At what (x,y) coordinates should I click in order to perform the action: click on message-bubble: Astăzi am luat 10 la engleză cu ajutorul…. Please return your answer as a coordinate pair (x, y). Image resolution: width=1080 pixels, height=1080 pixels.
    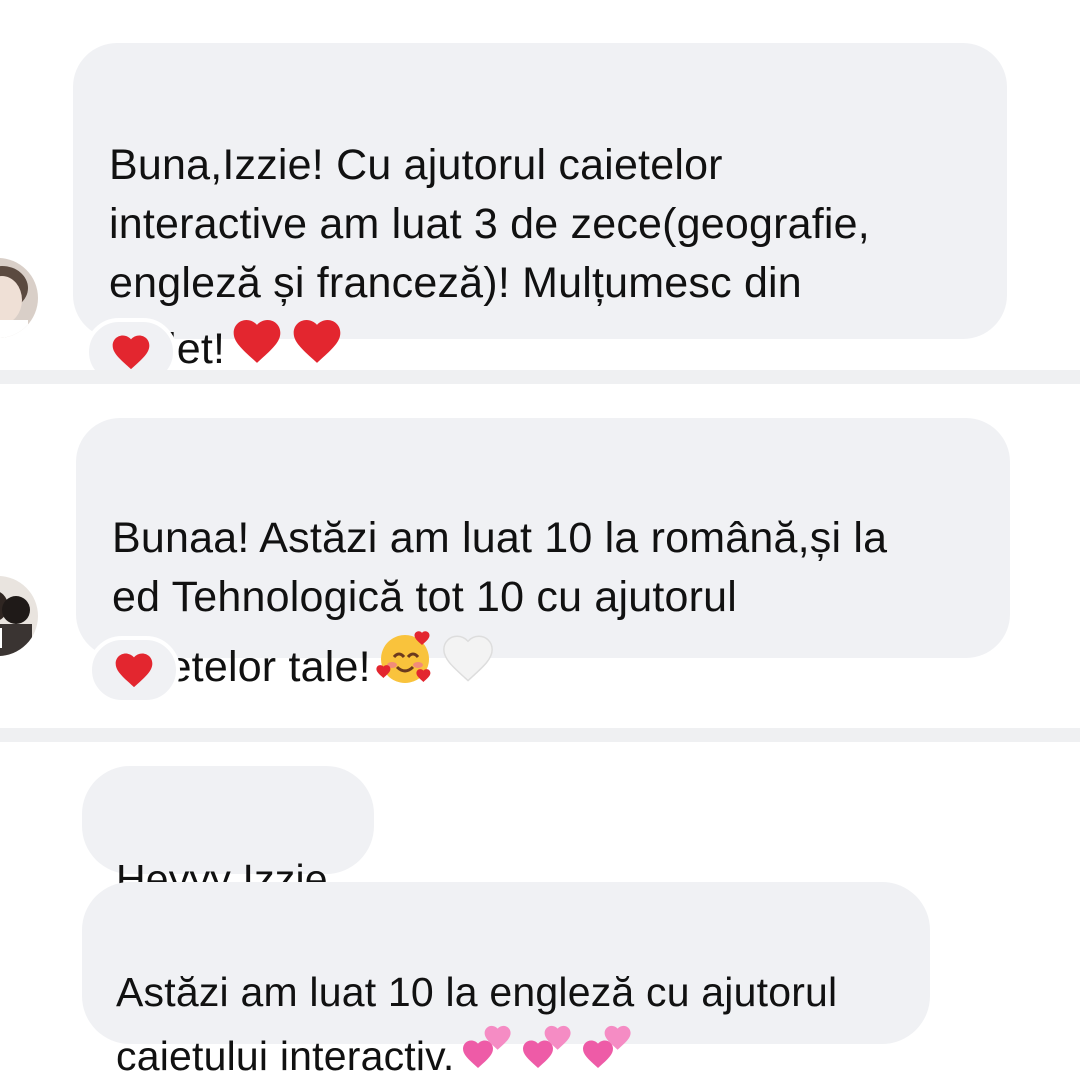
    Looking at the image, I should click on (506, 980).